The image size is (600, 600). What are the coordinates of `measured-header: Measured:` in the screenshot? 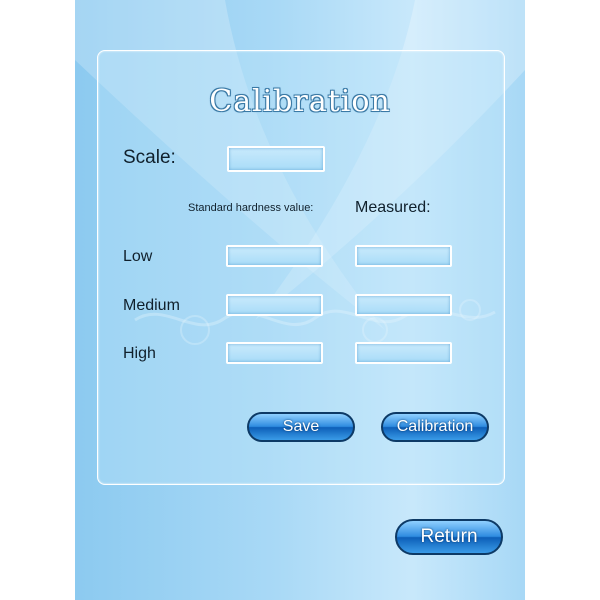 It's located at (393, 207).